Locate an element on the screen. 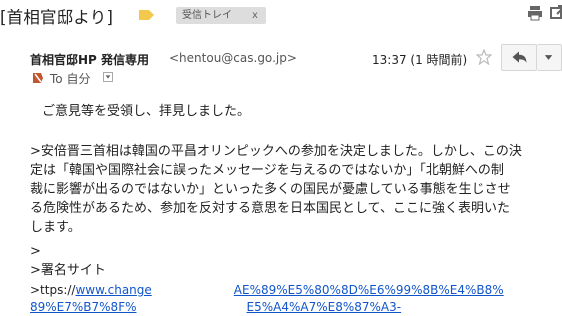 Image resolution: width=562 pixels, height=316 pixels. body-greeting: ご意見等を受領し、拝見しました。 is located at coordinates (146, 111).